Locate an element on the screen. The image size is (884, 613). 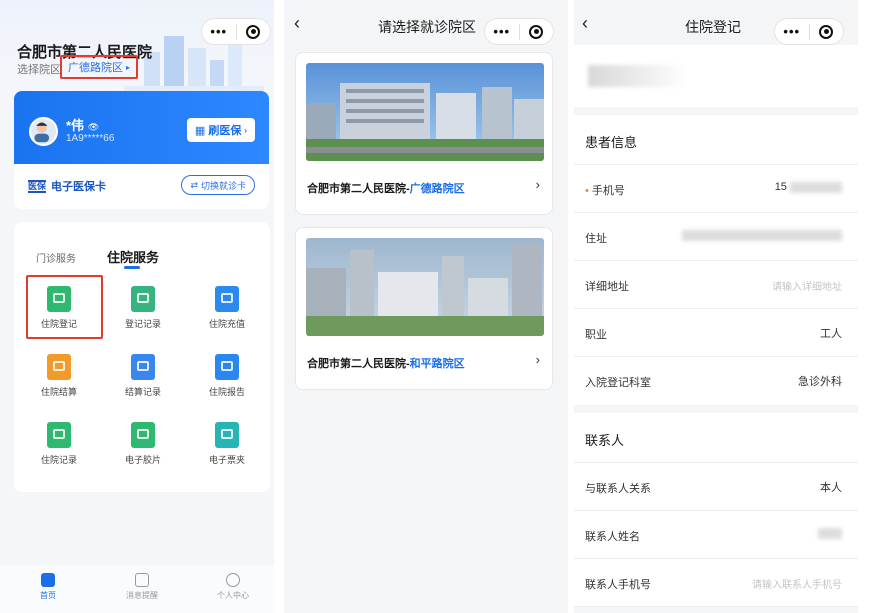
contact-phone-row: 联系人手机号 请输入联系人手机号 is located at coordinates (716, 583).